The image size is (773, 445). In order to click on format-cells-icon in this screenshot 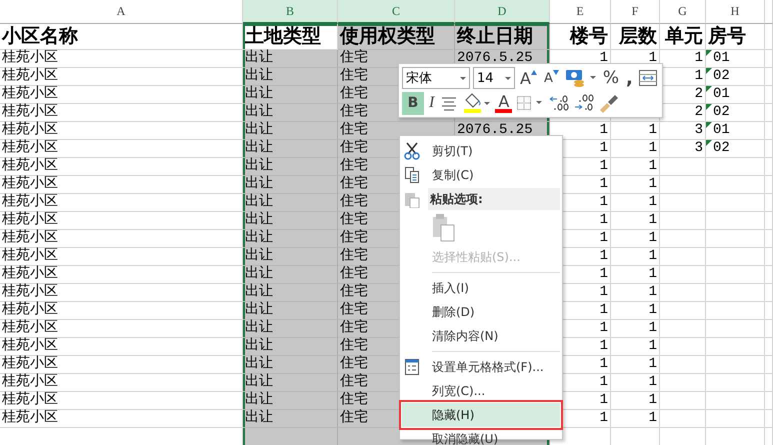, I will do `click(412, 367)`.